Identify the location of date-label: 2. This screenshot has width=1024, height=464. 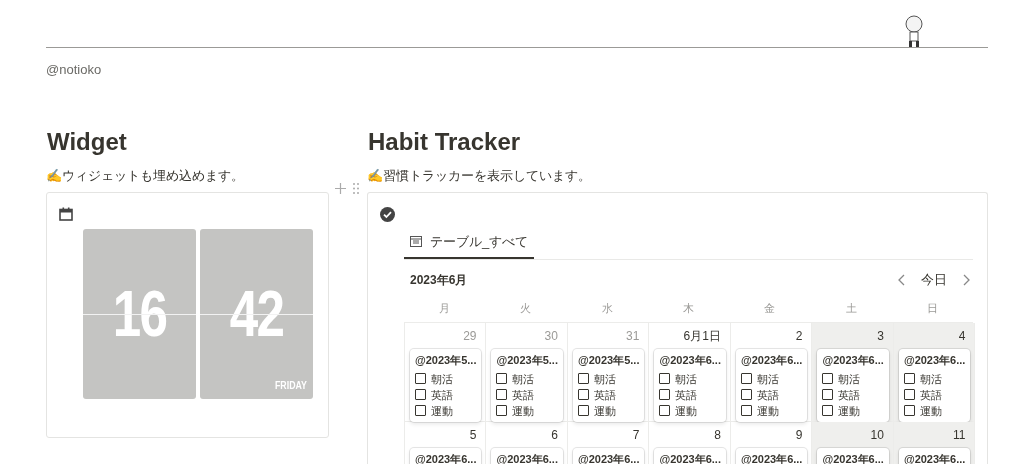
(799, 336).